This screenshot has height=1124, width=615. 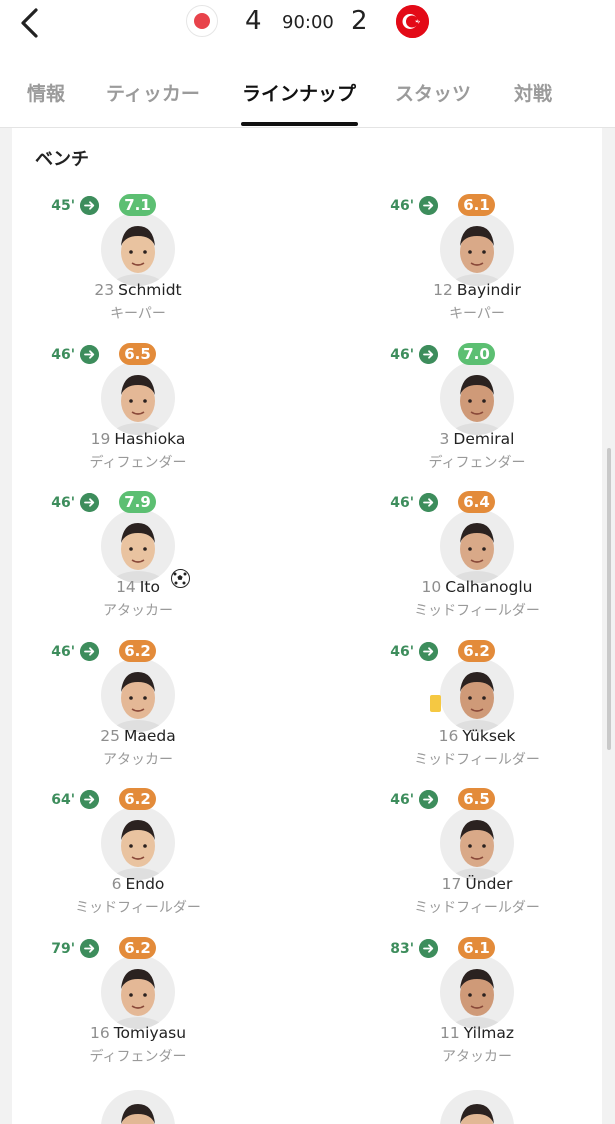 I want to click on bench-player: 46' 7.9 14 Ito アタッカー, so click(x=138, y=553).